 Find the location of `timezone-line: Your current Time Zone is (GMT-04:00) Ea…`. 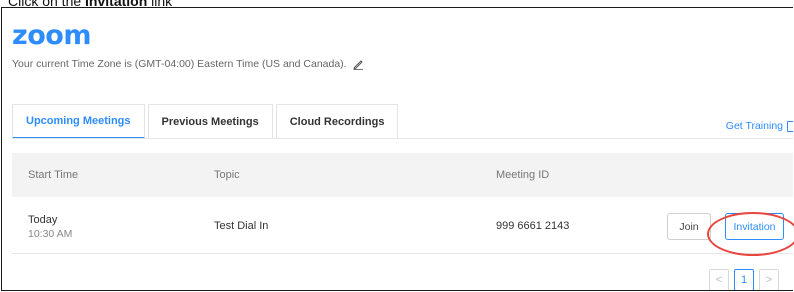

timezone-line: Your current Time Zone is (GMT-04:00) Ea… is located at coordinates (188, 64).